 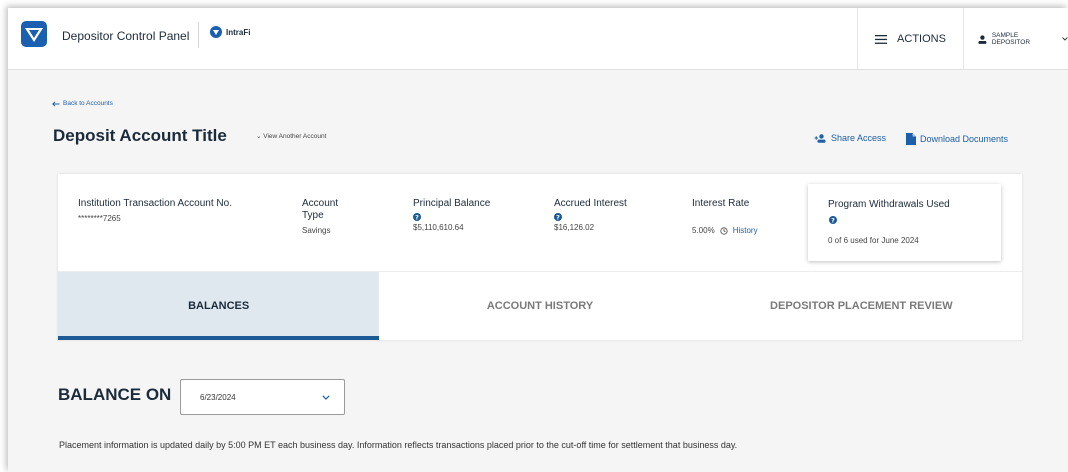 I want to click on download-documents-button: Download Documents, so click(x=957, y=139).